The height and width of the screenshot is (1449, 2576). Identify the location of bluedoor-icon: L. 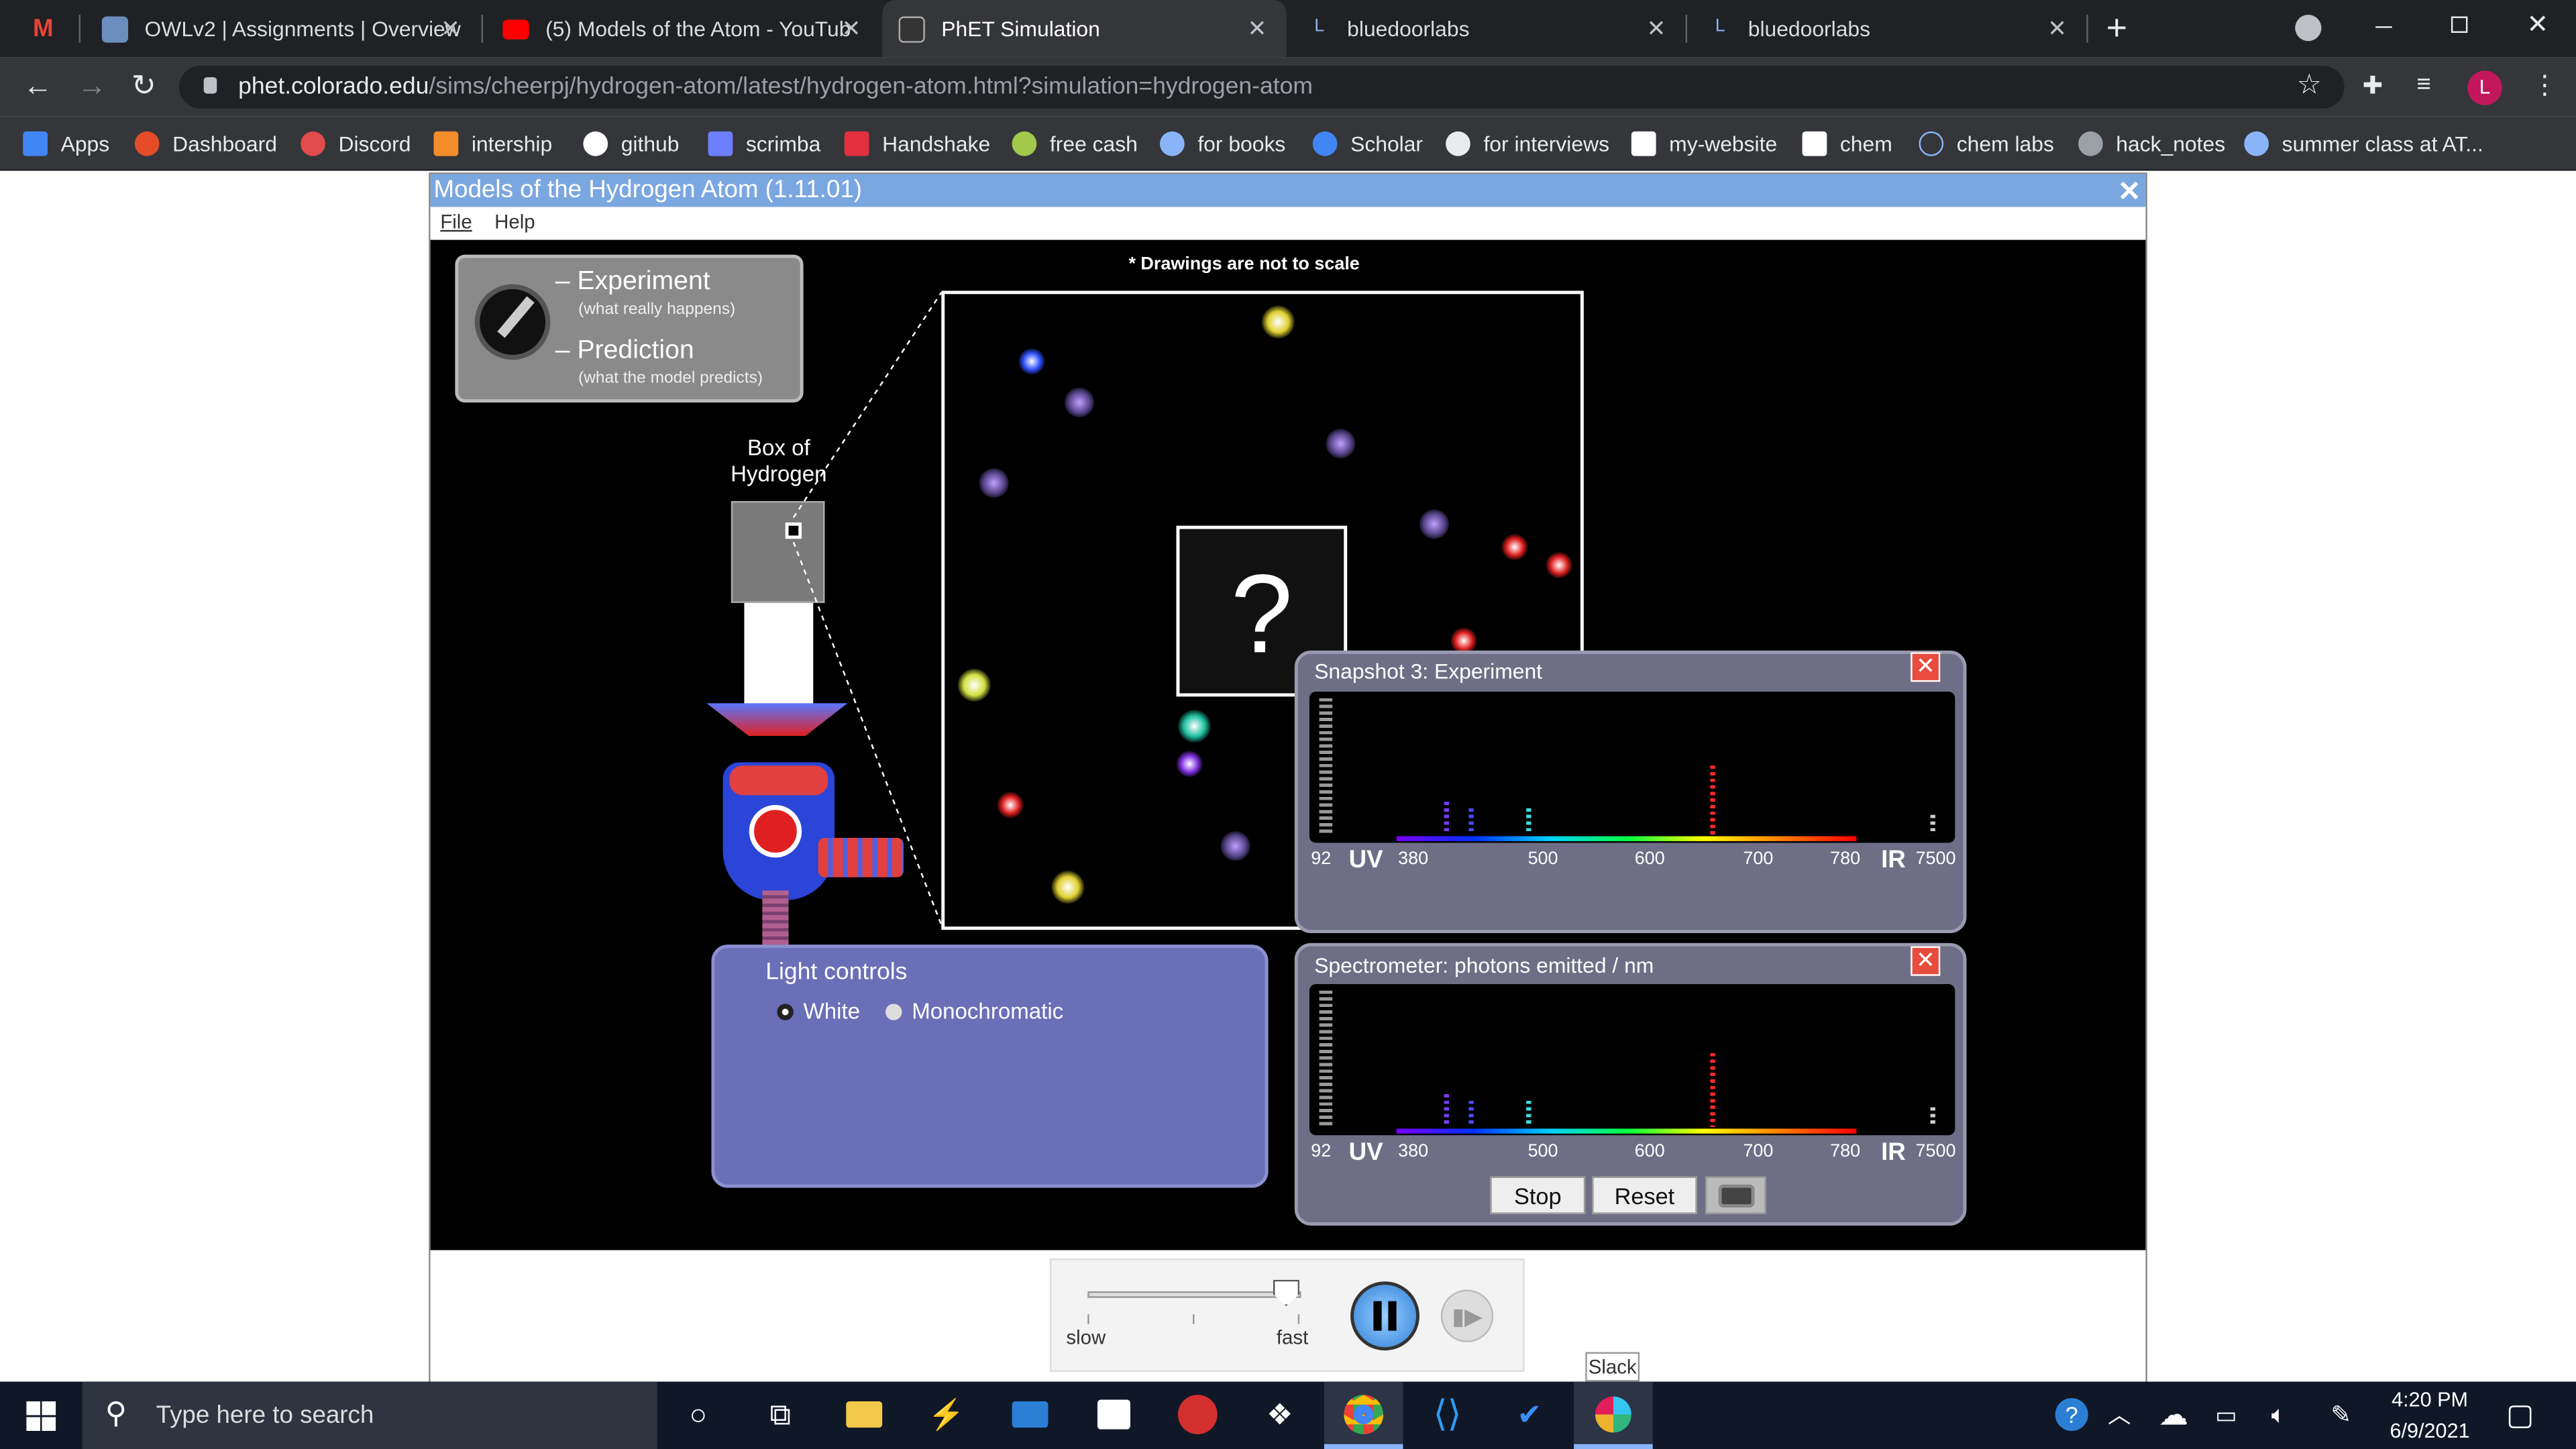
(1319, 25).